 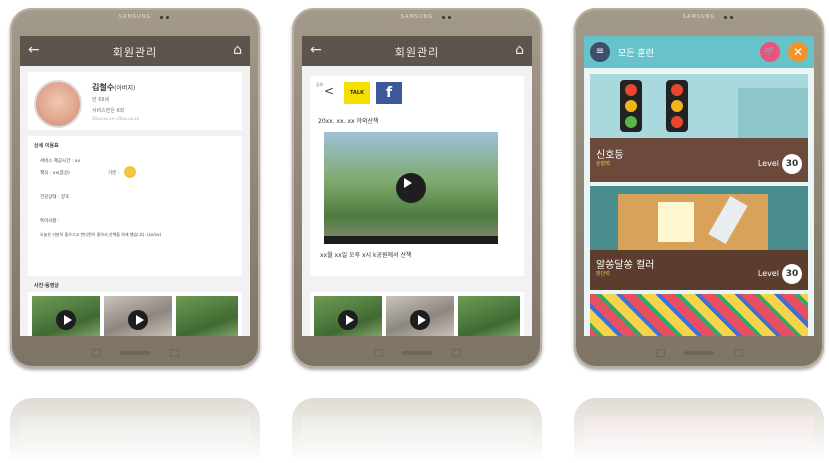 What do you see at coordinates (676, 222) in the screenshot?
I see `notepad-icon` at bounding box center [676, 222].